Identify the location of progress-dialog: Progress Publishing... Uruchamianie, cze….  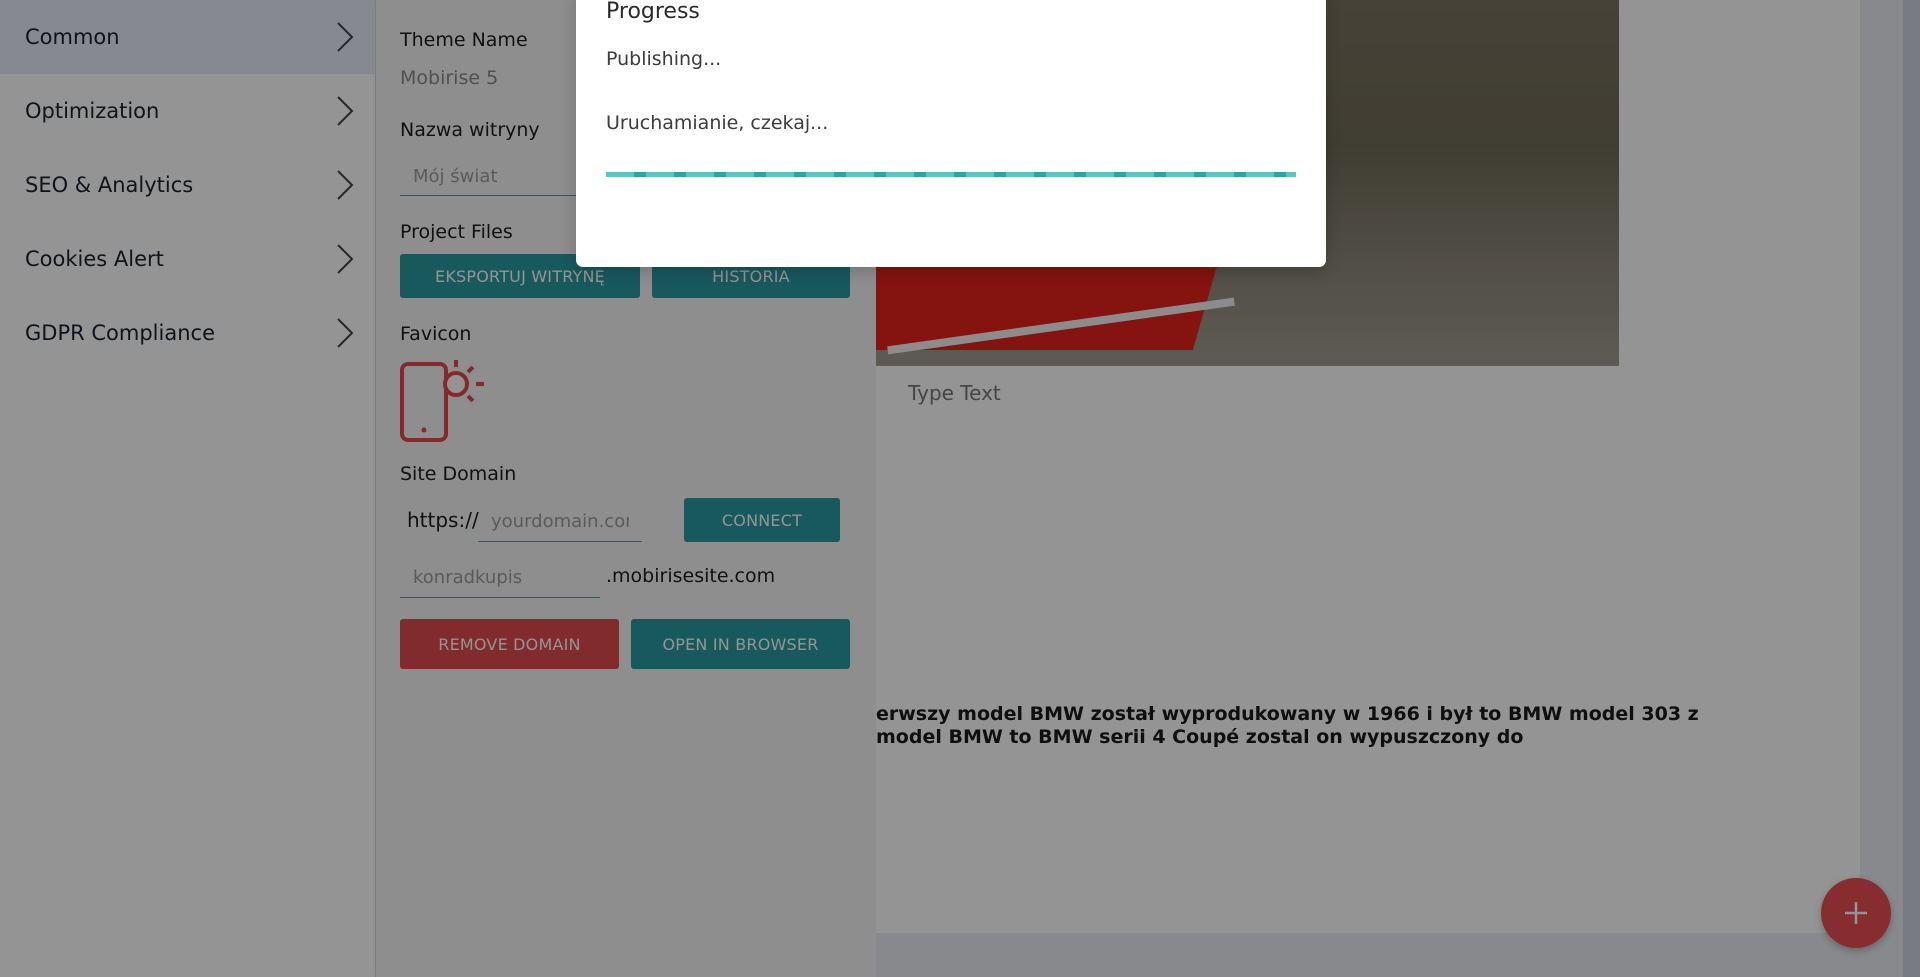
(951, 133).